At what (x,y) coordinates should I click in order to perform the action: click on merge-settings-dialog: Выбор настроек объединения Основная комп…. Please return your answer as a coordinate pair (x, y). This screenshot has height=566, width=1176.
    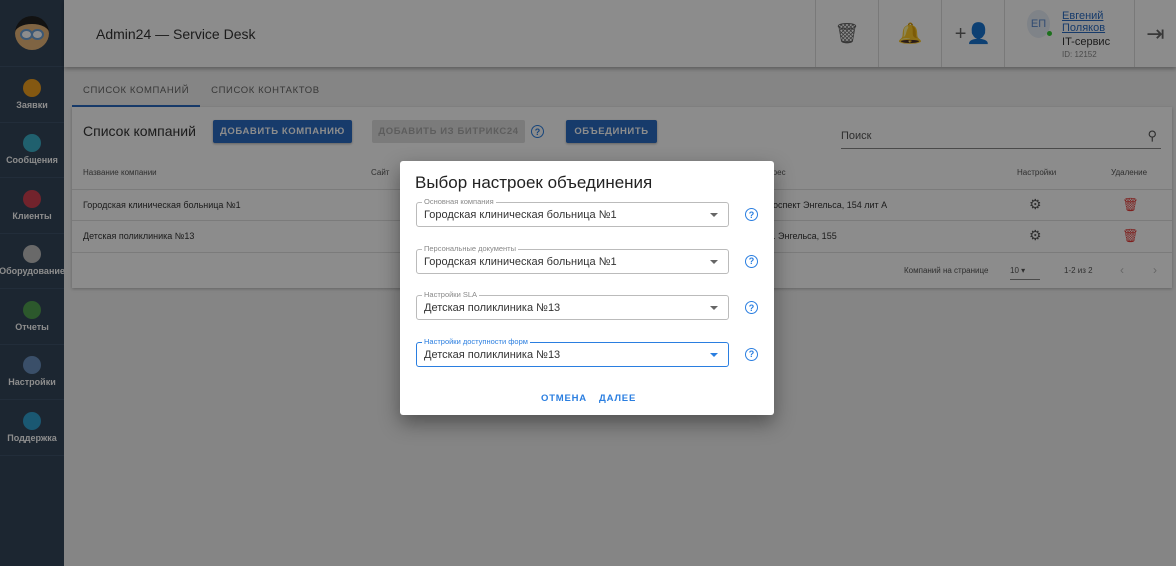
    Looking at the image, I should click on (587, 288).